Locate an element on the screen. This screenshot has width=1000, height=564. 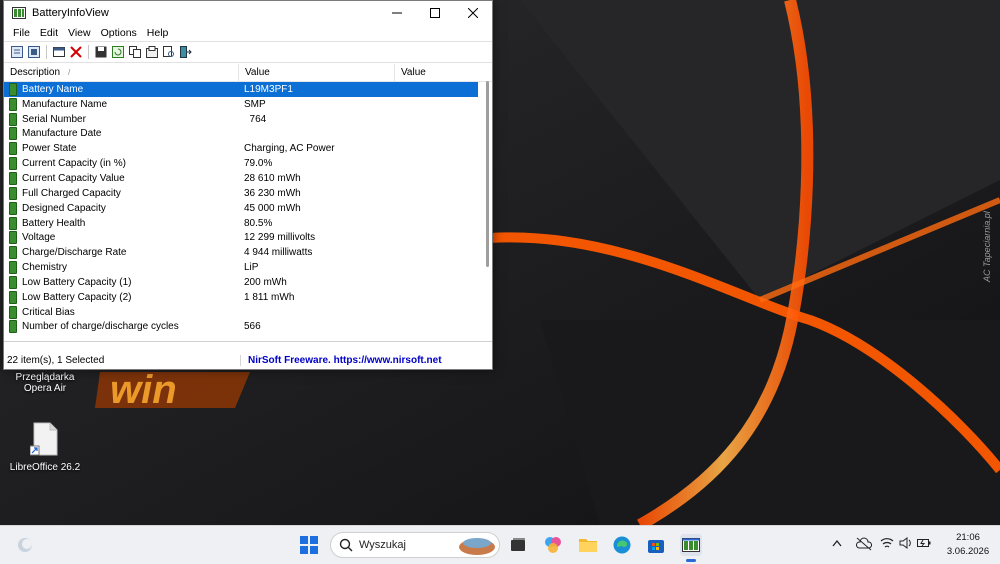
menu-bar: File Edit View Options Help is located at coordinates (248, 33).